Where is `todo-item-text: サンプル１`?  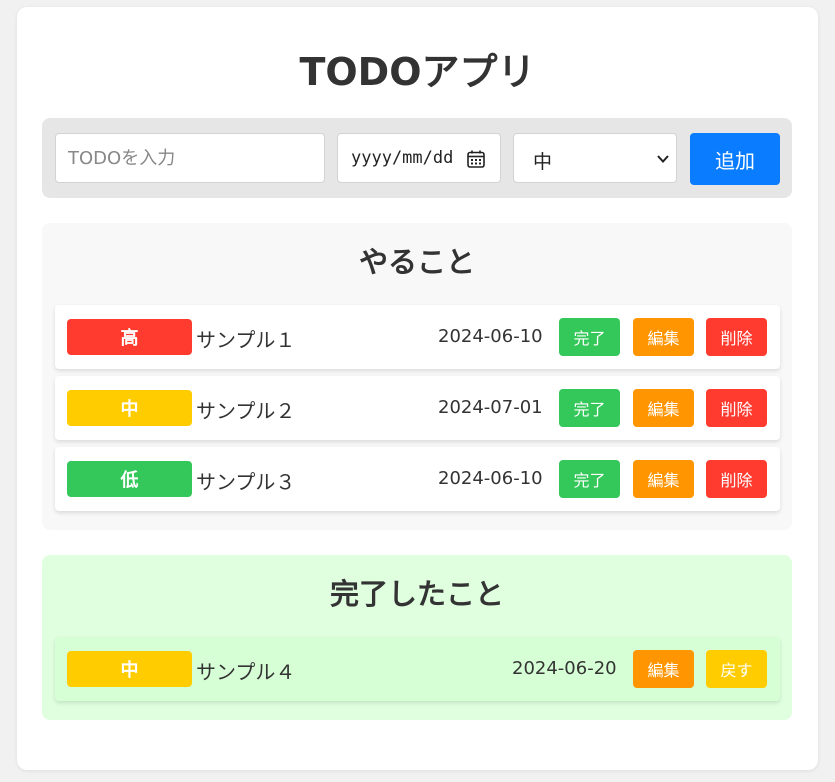 todo-item-text: サンプル１ is located at coordinates (246, 340).